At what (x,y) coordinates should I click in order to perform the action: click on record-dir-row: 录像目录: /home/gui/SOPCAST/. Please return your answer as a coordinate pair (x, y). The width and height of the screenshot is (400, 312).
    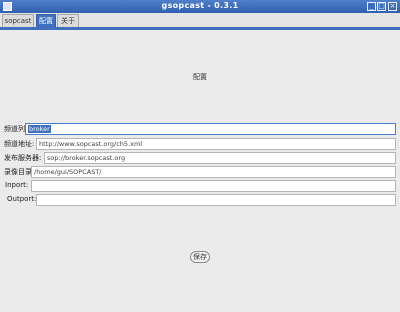
    Looking at the image, I should click on (200, 172).